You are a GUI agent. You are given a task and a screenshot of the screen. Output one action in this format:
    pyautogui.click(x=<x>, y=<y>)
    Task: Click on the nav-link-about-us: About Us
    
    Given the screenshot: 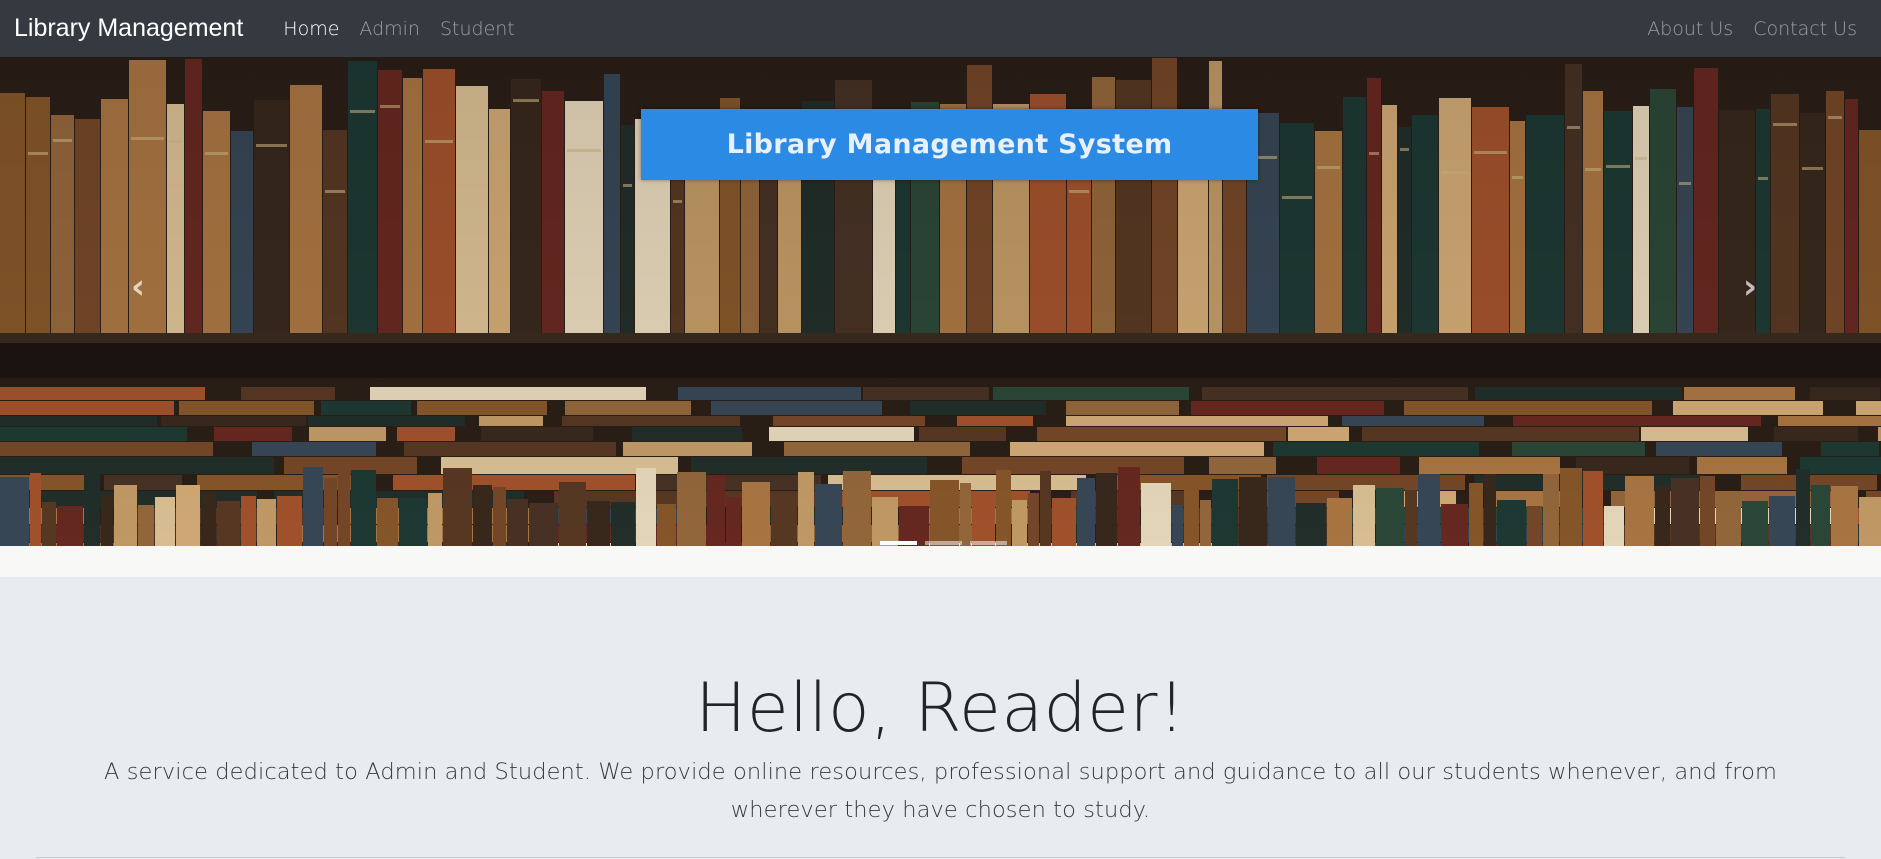 What is the action you would take?
    pyautogui.click(x=1690, y=29)
    